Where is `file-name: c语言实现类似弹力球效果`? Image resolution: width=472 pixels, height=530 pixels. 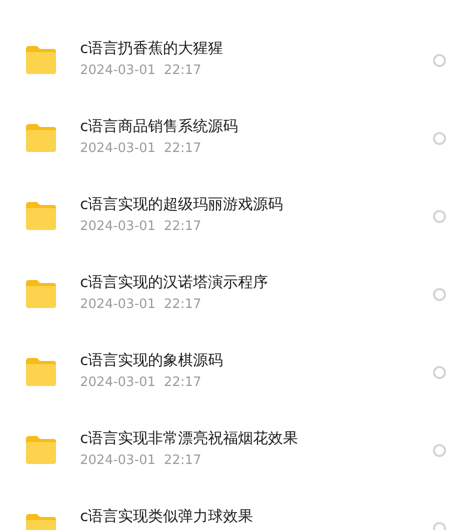 file-name: c语言实现类似弹力球效果 is located at coordinates (167, 516).